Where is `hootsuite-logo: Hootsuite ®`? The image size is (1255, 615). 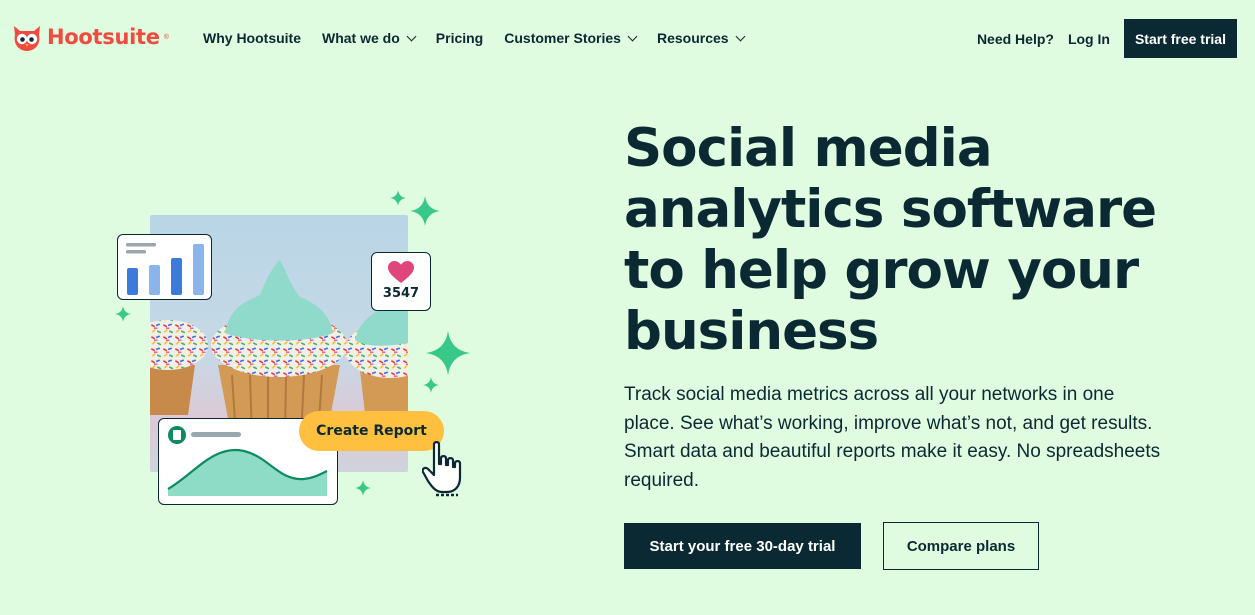 hootsuite-logo: Hootsuite ® is located at coordinates (90, 37).